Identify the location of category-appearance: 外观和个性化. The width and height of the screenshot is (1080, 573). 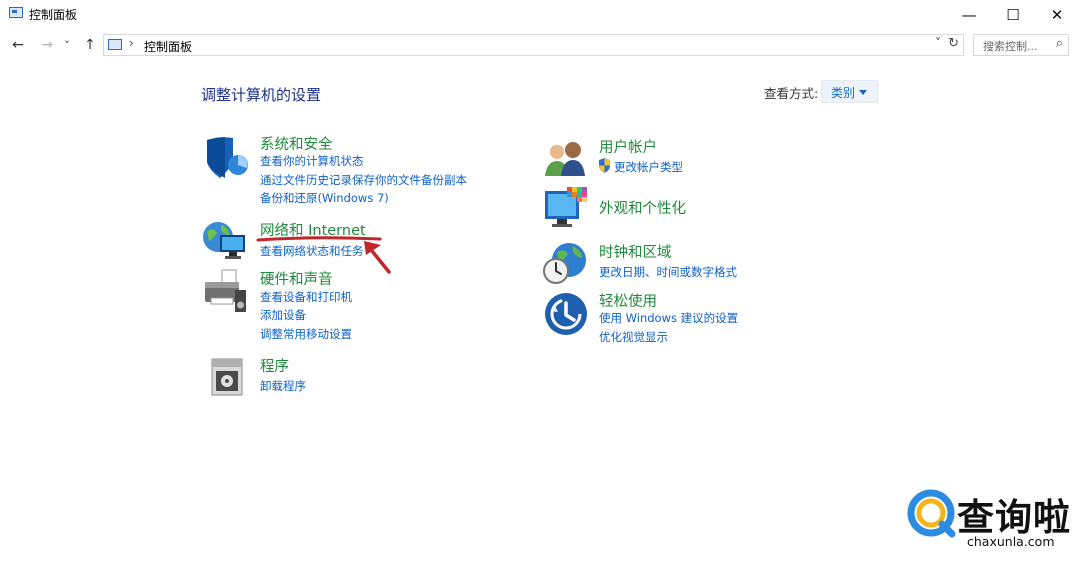
(642, 207).